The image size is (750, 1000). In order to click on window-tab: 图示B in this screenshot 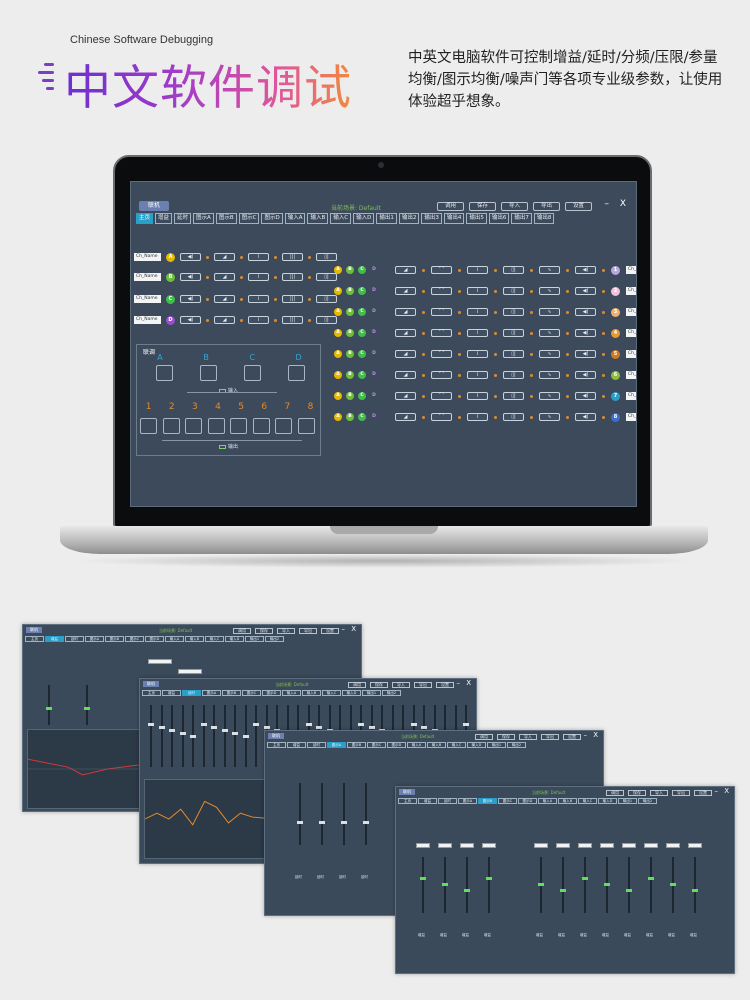, I will do `click(356, 745)`.